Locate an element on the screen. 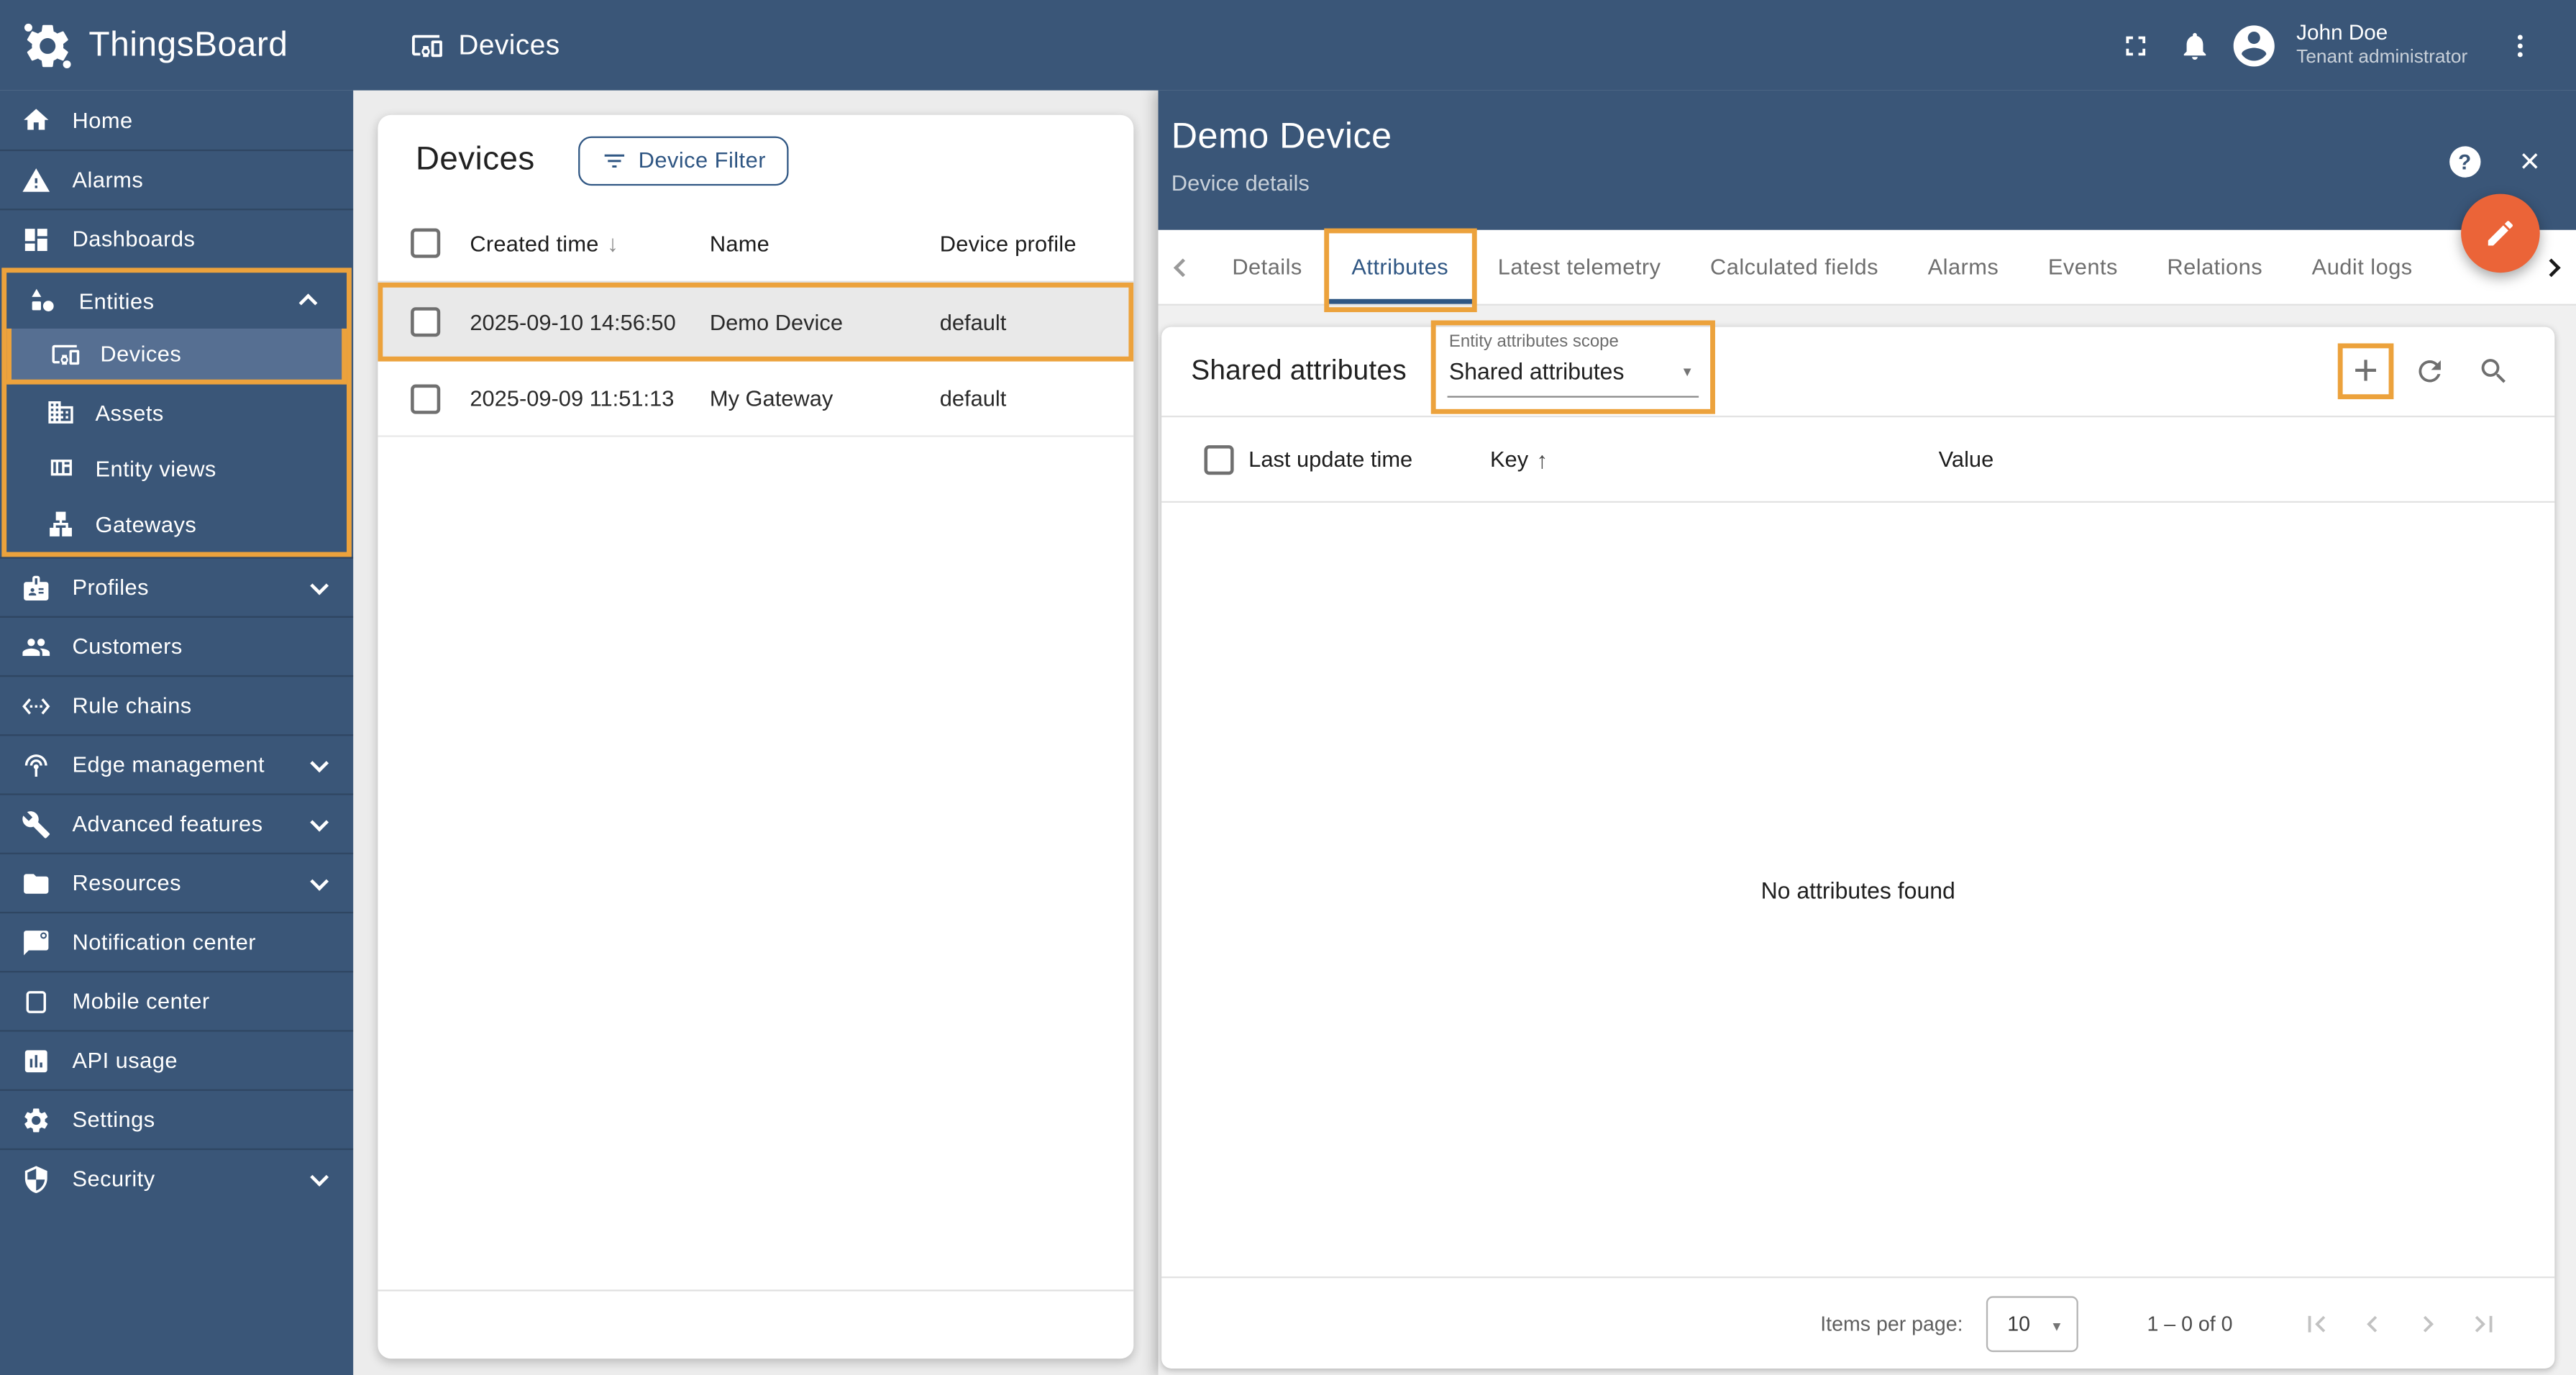 This screenshot has width=2576, height=1375. first-page-icon is located at coordinates (2317, 1323).